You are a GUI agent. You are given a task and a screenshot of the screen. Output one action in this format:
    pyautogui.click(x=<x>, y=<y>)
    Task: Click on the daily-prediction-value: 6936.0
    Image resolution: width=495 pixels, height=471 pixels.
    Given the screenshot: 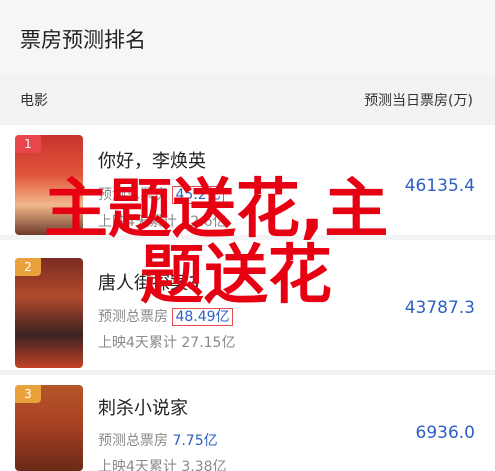 What is the action you would take?
    pyautogui.click(x=445, y=433)
    